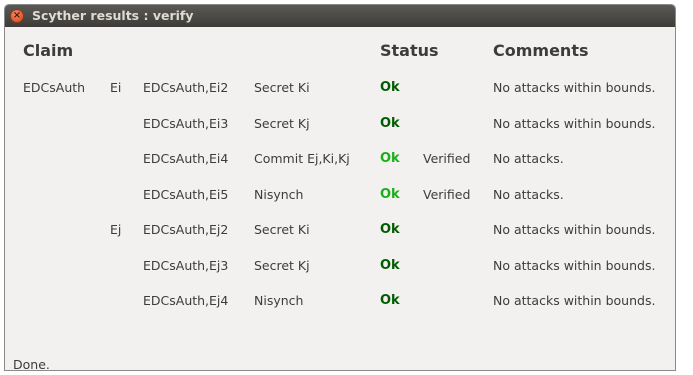 The image size is (693, 375). Describe the element at coordinates (48, 50) in the screenshot. I see `claim-header: Claim` at that location.